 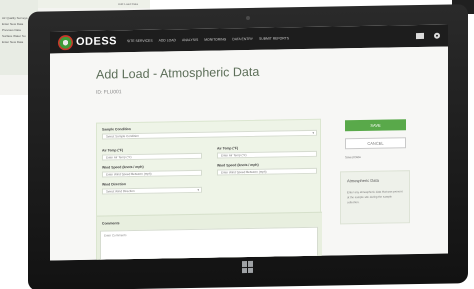 What do you see at coordinates (228, 148) in the screenshot?
I see `air-temp-high-label: Air Temp (°F)` at bounding box center [228, 148].